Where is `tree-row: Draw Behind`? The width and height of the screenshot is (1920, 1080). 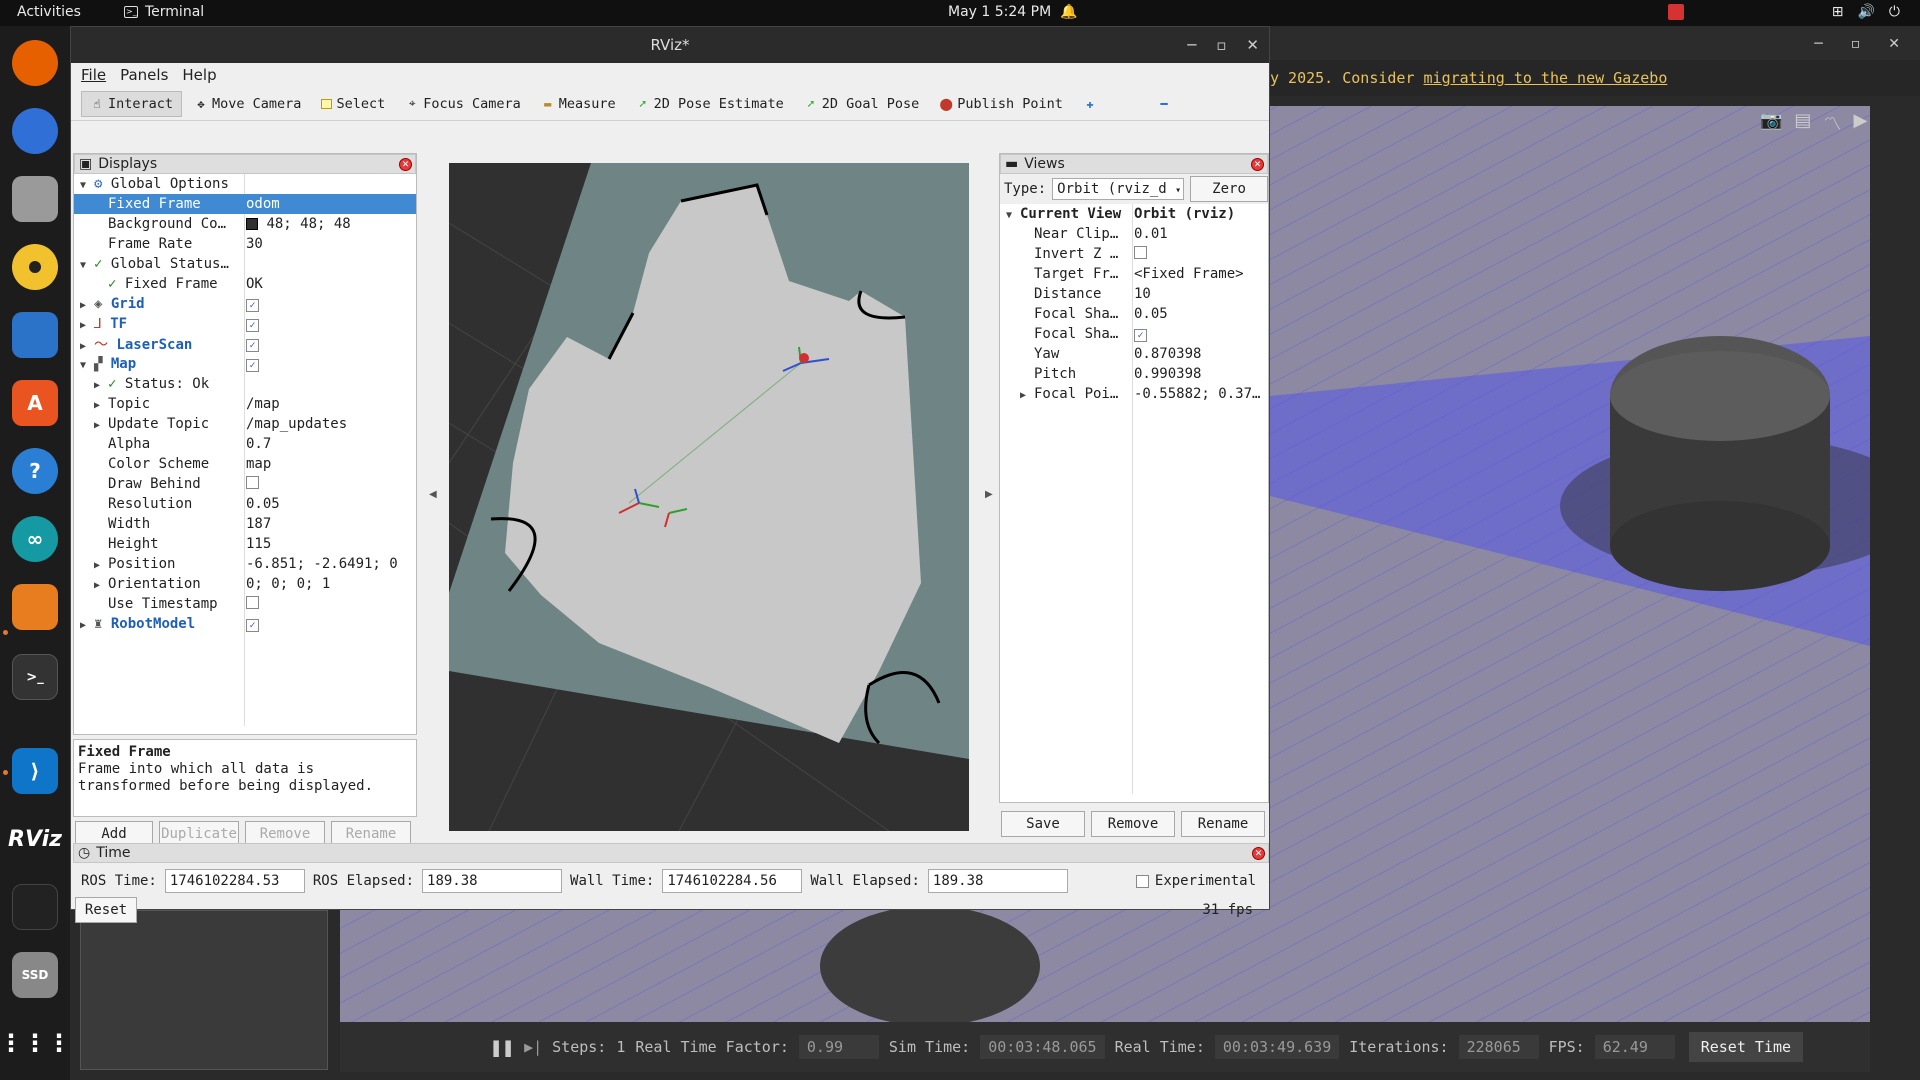
tree-row: Draw Behind is located at coordinates (245, 484).